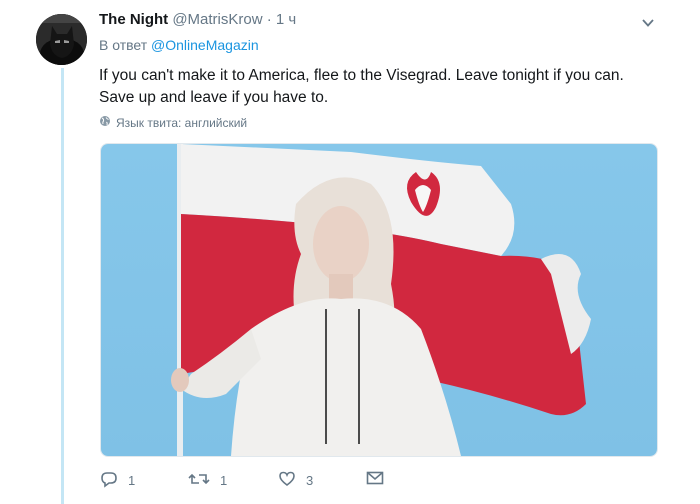 The height and width of the screenshot is (504, 700). Describe the element at coordinates (182, 122) in the screenshot. I see `language-label: Язык твита: английский` at that location.